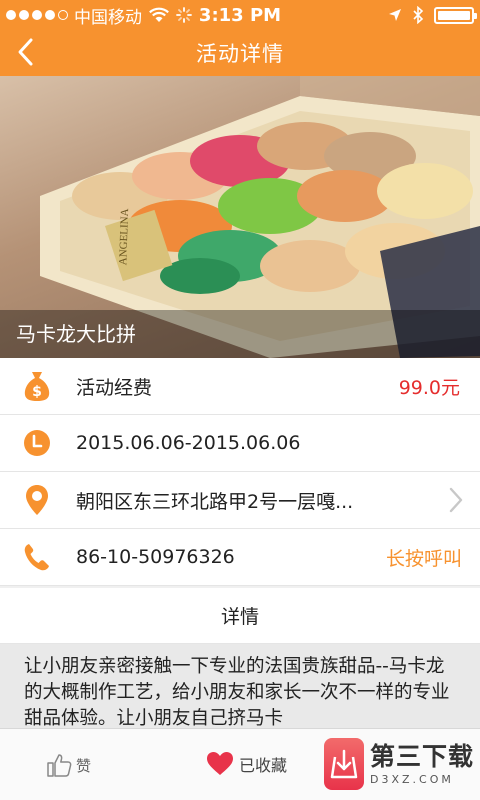 The height and width of the screenshot is (800, 480). What do you see at coordinates (37, 500) in the screenshot?
I see `location-pin-icon` at bounding box center [37, 500].